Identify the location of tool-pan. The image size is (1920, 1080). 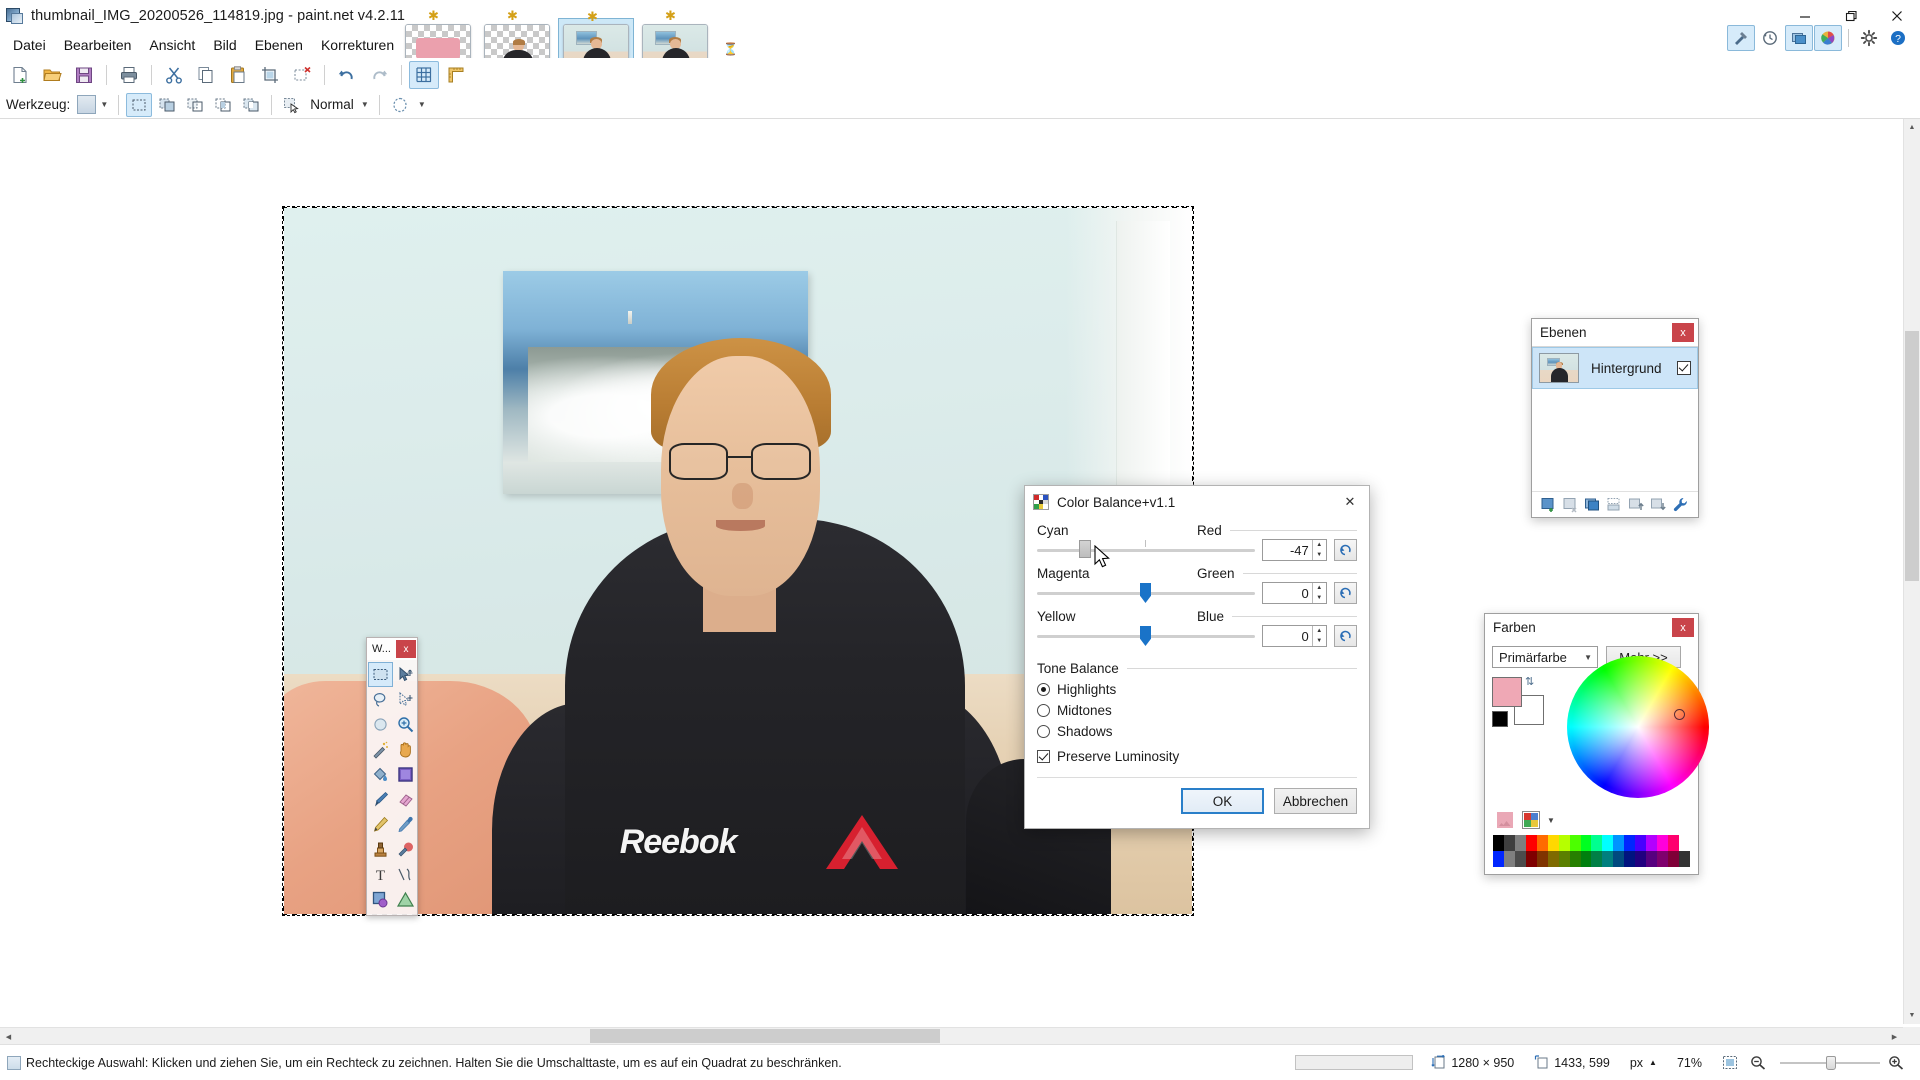
(405, 749).